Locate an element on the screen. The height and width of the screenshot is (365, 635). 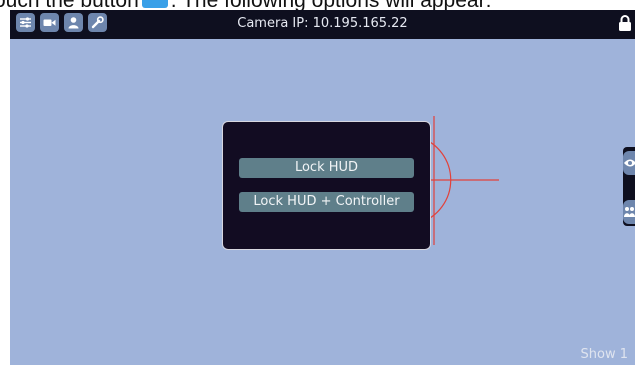
users-icon is located at coordinates (629, 212).